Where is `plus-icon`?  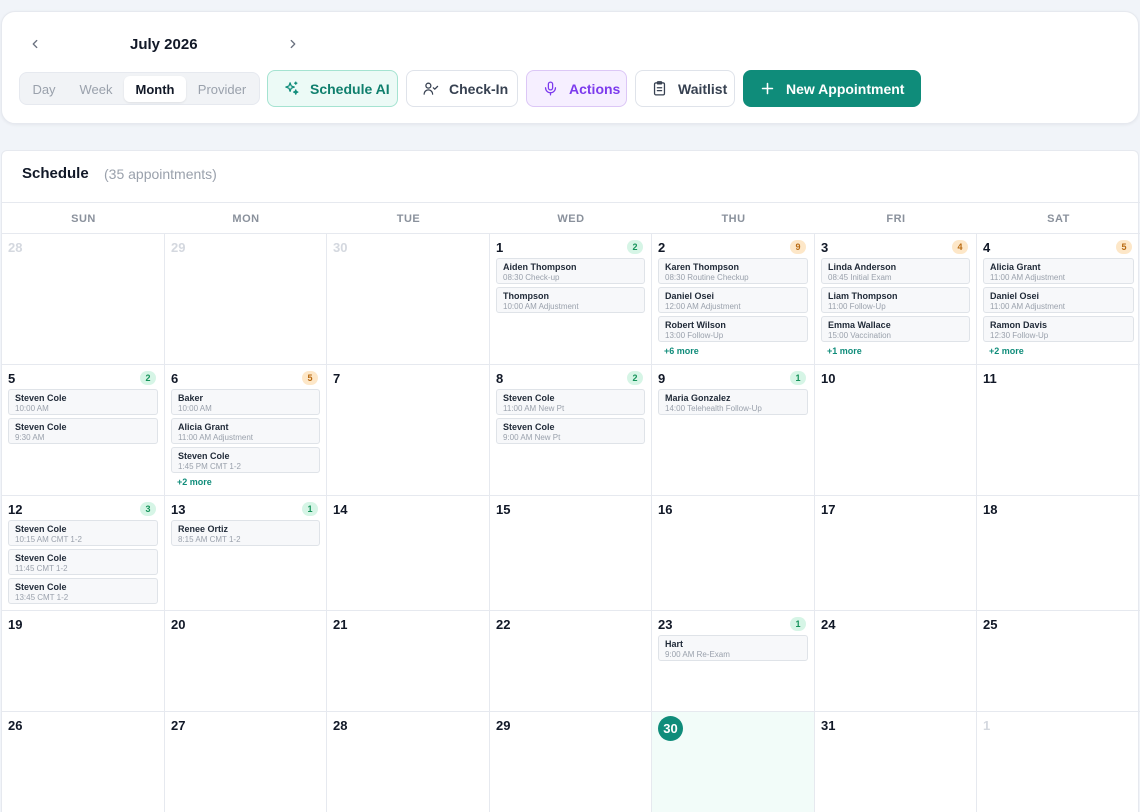 plus-icon is located at coordinates (767, 89).